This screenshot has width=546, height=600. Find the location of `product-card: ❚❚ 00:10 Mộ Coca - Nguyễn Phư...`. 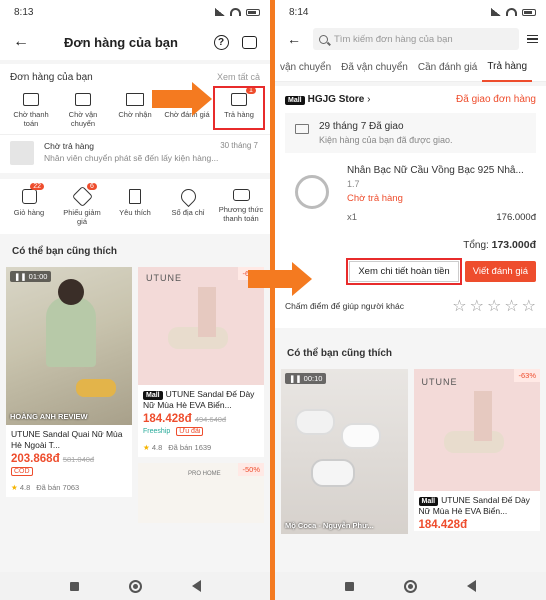

product-card: ❚❚ 00:10 Mộ Coca - Nguyễn Phư... is located at coordinates (344, 451).